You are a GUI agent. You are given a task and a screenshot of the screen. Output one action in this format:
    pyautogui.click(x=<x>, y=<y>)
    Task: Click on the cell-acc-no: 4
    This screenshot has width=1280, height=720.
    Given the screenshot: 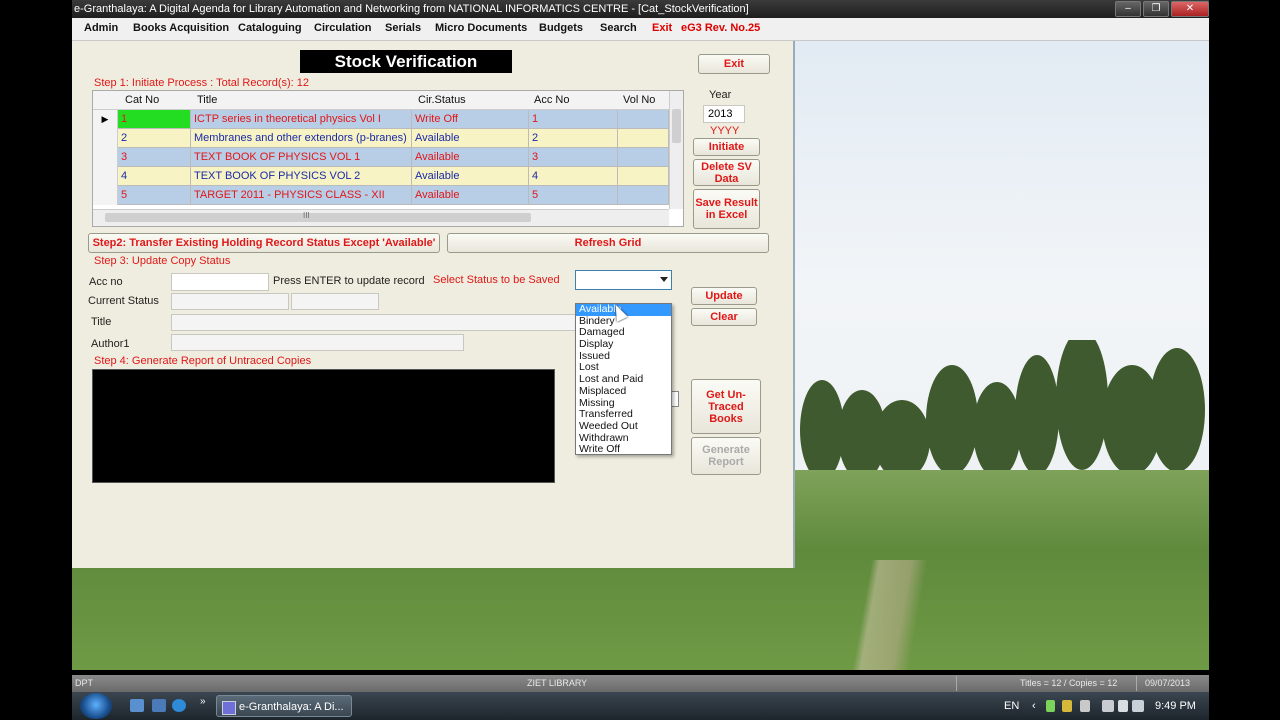 What is the action you would take?
    pyautogui.click(x=573, y=176)
    